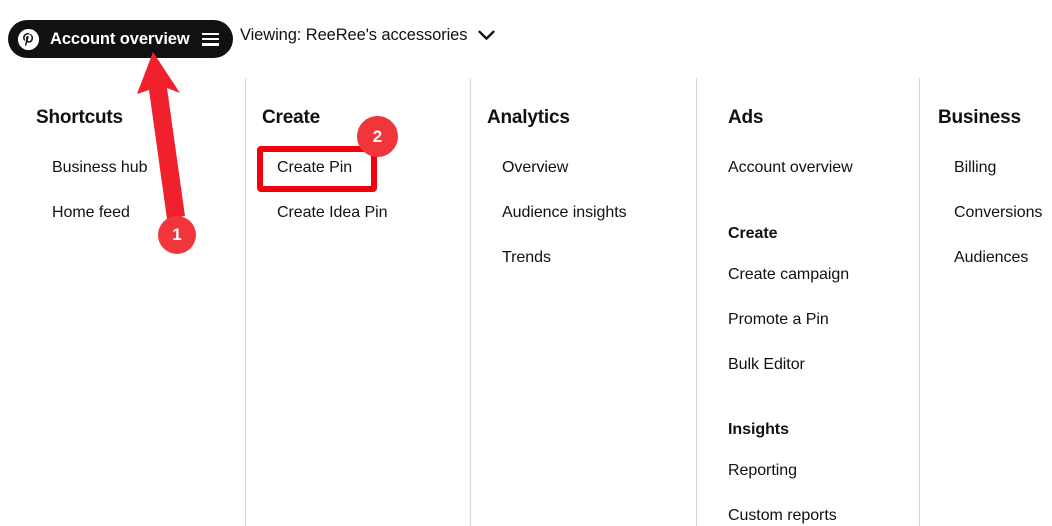 The image size is (1052, 526). What do you see at coordinates (79, 117) in the screenshot?
I see `column-title-shortcuts: Shortcuts` at bounding box center [79, 117].